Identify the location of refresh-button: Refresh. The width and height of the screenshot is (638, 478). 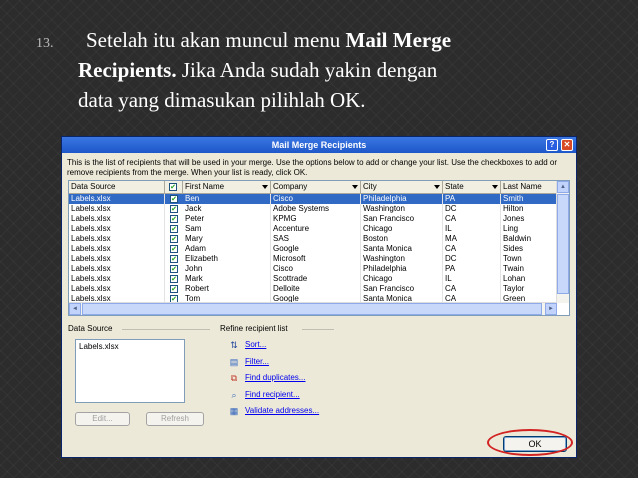
(175, 419).